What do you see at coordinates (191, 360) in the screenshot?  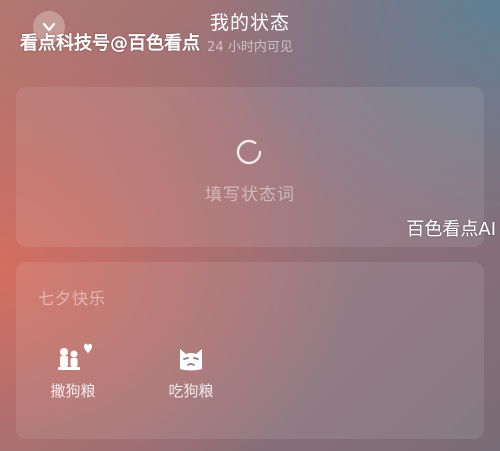 I see `cat-face-icon` at bounding box center [191, 360].